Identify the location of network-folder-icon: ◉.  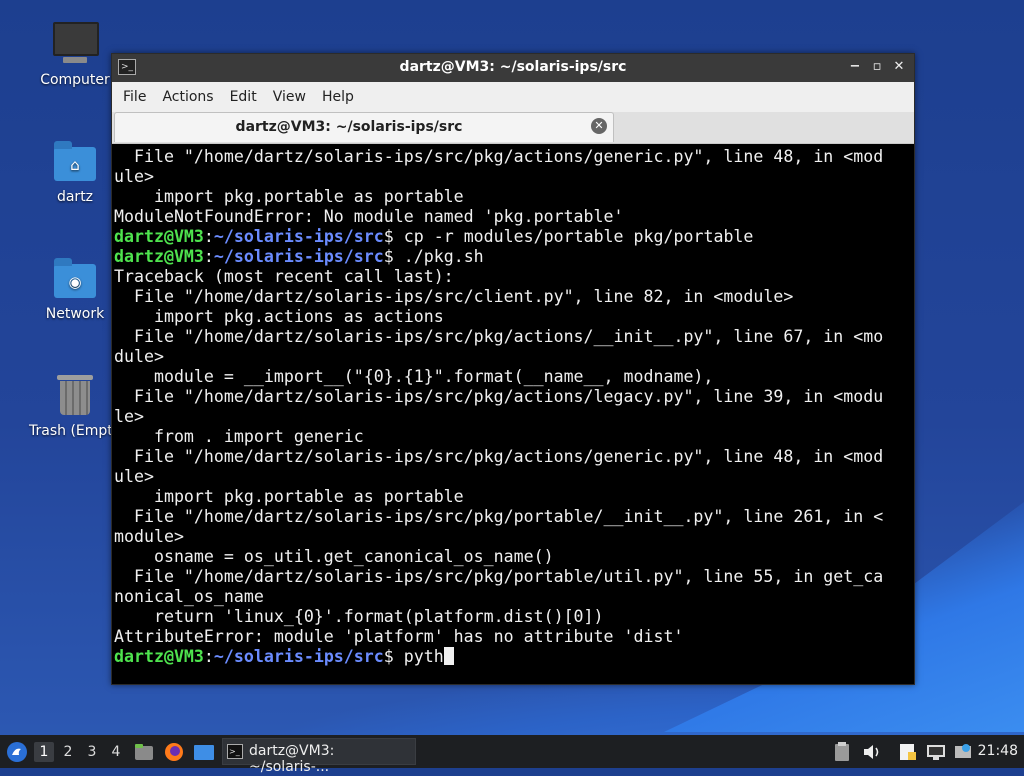
(75, 278).